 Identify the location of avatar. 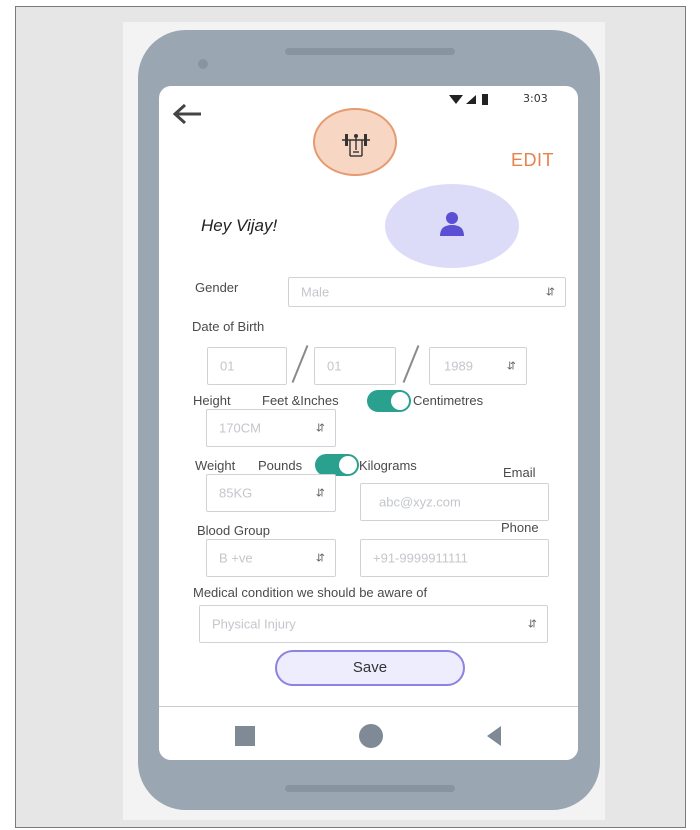
(452, 226).